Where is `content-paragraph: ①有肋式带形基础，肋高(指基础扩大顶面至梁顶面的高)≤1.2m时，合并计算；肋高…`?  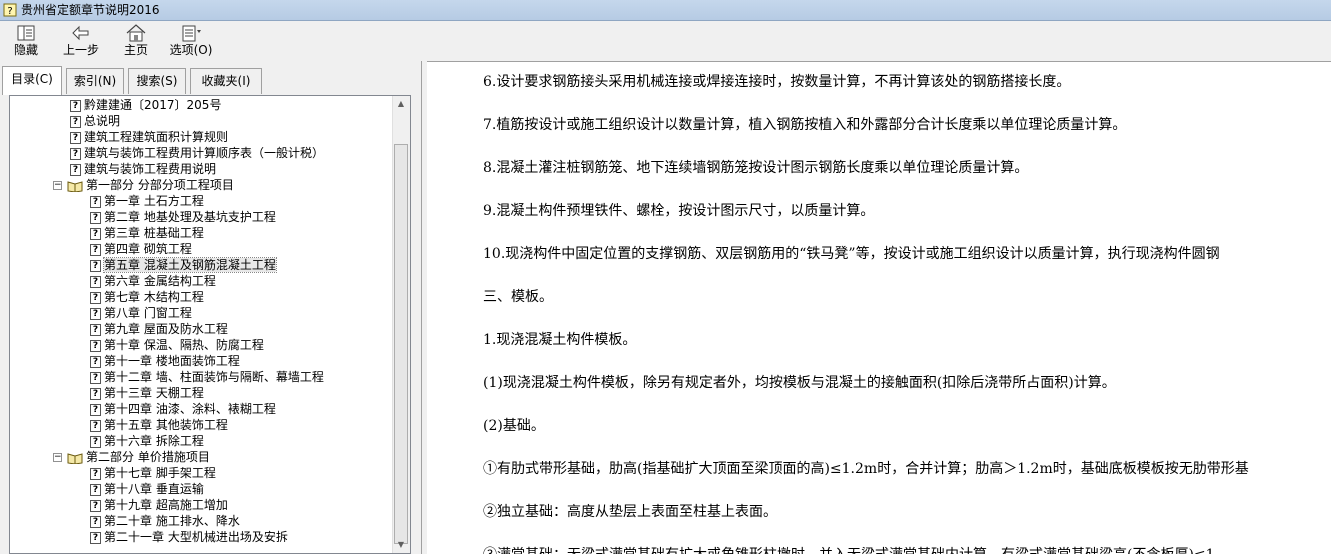 content-paragraph: ①有肋式带形基础，肋高(指基础扩大顶面至梁顶面的高)≤1.2m时，合并计算；肋高… is located at coordinates (866, 469).